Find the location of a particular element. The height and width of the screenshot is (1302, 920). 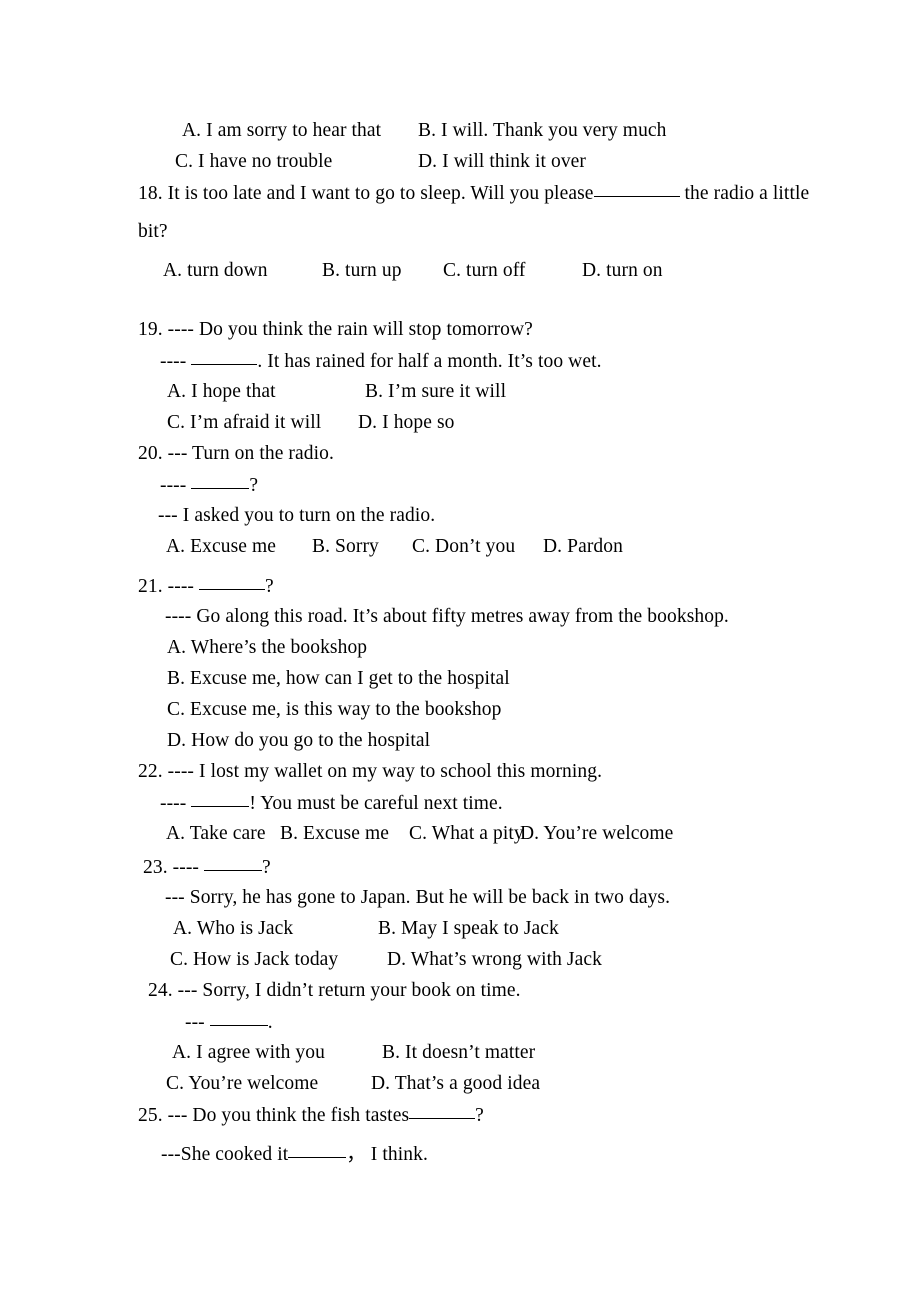

q24-option-a: A. I agree with you is located at coordinates (248, 1053).